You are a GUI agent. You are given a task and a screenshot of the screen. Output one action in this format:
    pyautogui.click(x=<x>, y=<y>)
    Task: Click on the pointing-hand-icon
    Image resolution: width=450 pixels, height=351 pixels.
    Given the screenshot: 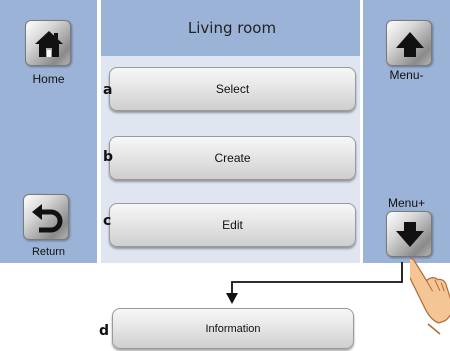 What is the action you would take?
    pyautogui.click(x=430, y=296)
    